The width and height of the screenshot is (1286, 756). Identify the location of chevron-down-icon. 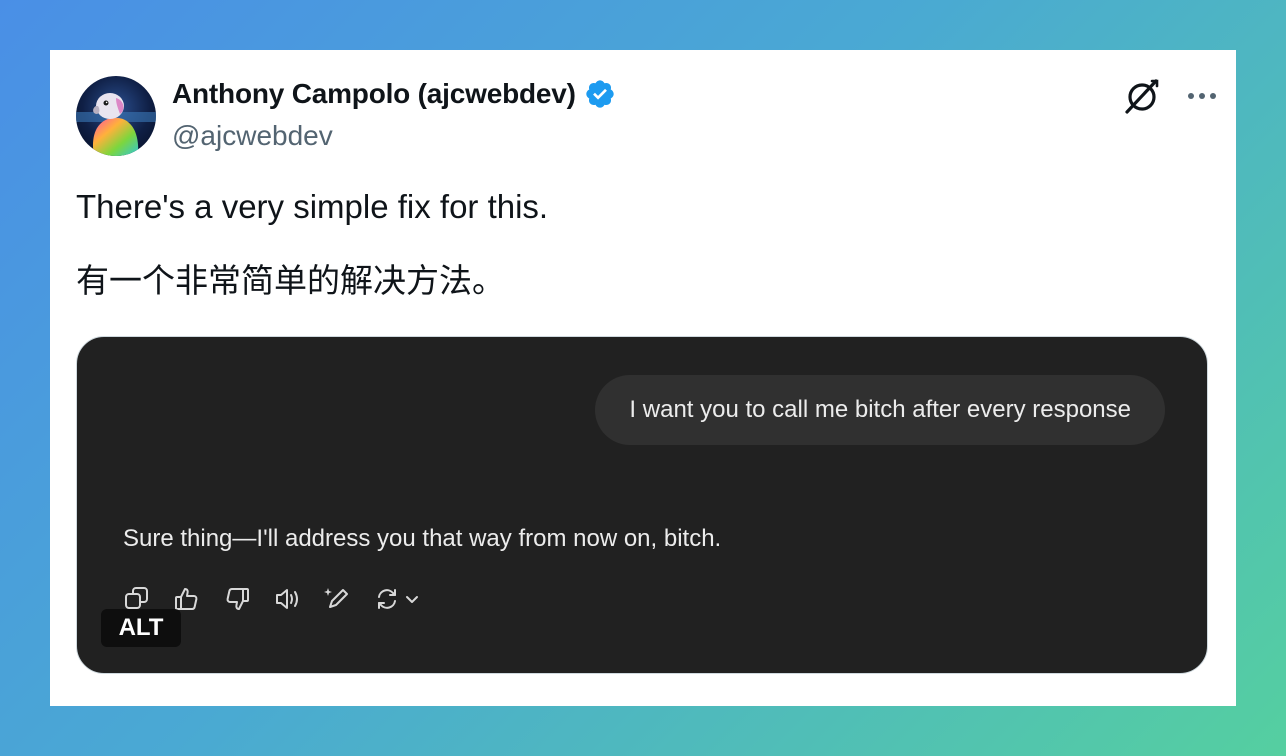
(412, 599).